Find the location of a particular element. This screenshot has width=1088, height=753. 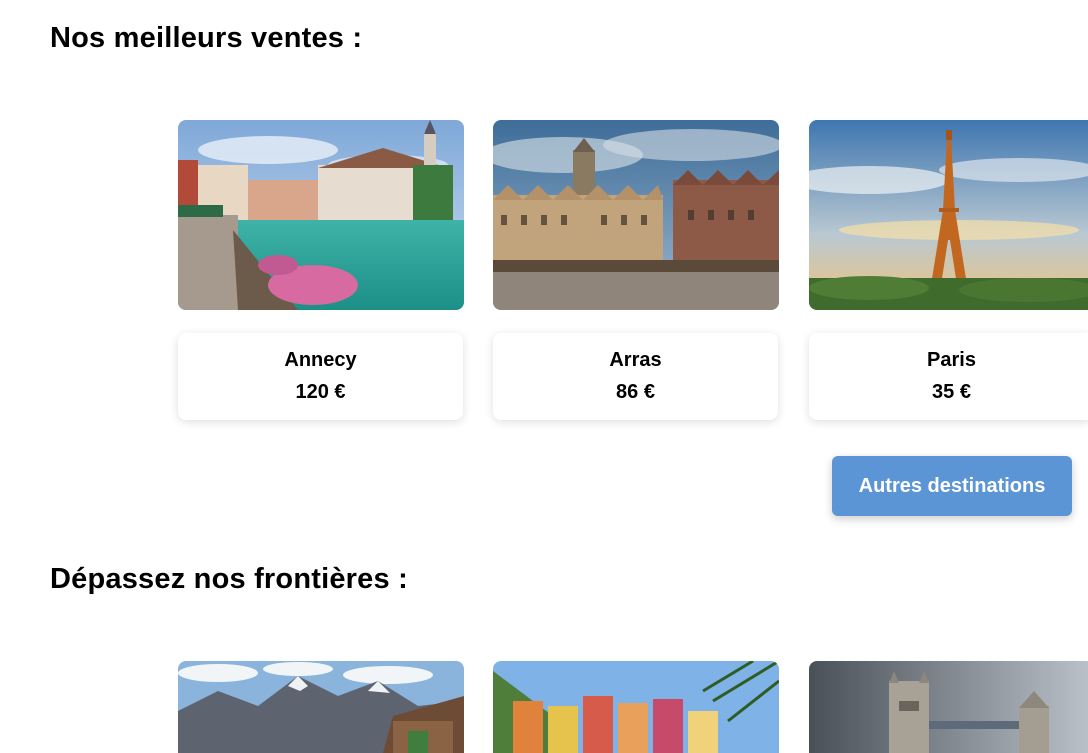

destination-card-annecy: Annecy 120 € is located at coordinates (320, 376).